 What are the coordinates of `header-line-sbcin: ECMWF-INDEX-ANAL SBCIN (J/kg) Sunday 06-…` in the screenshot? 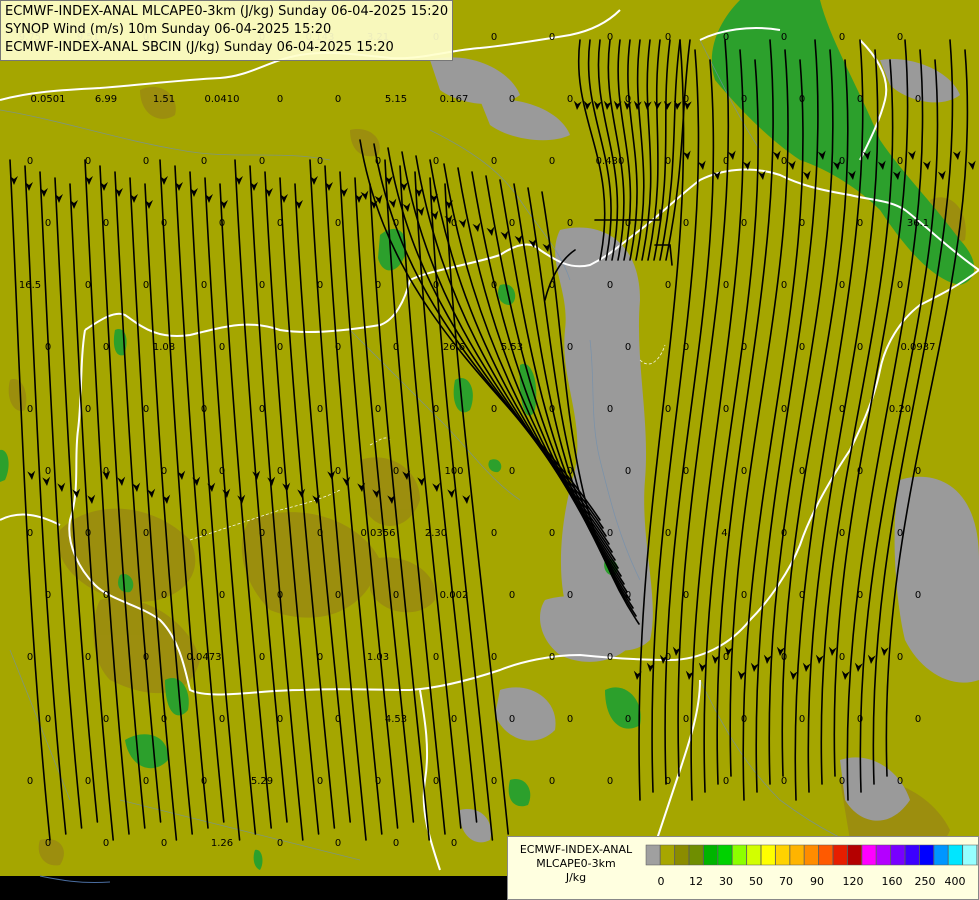 It's located at (199, 47).